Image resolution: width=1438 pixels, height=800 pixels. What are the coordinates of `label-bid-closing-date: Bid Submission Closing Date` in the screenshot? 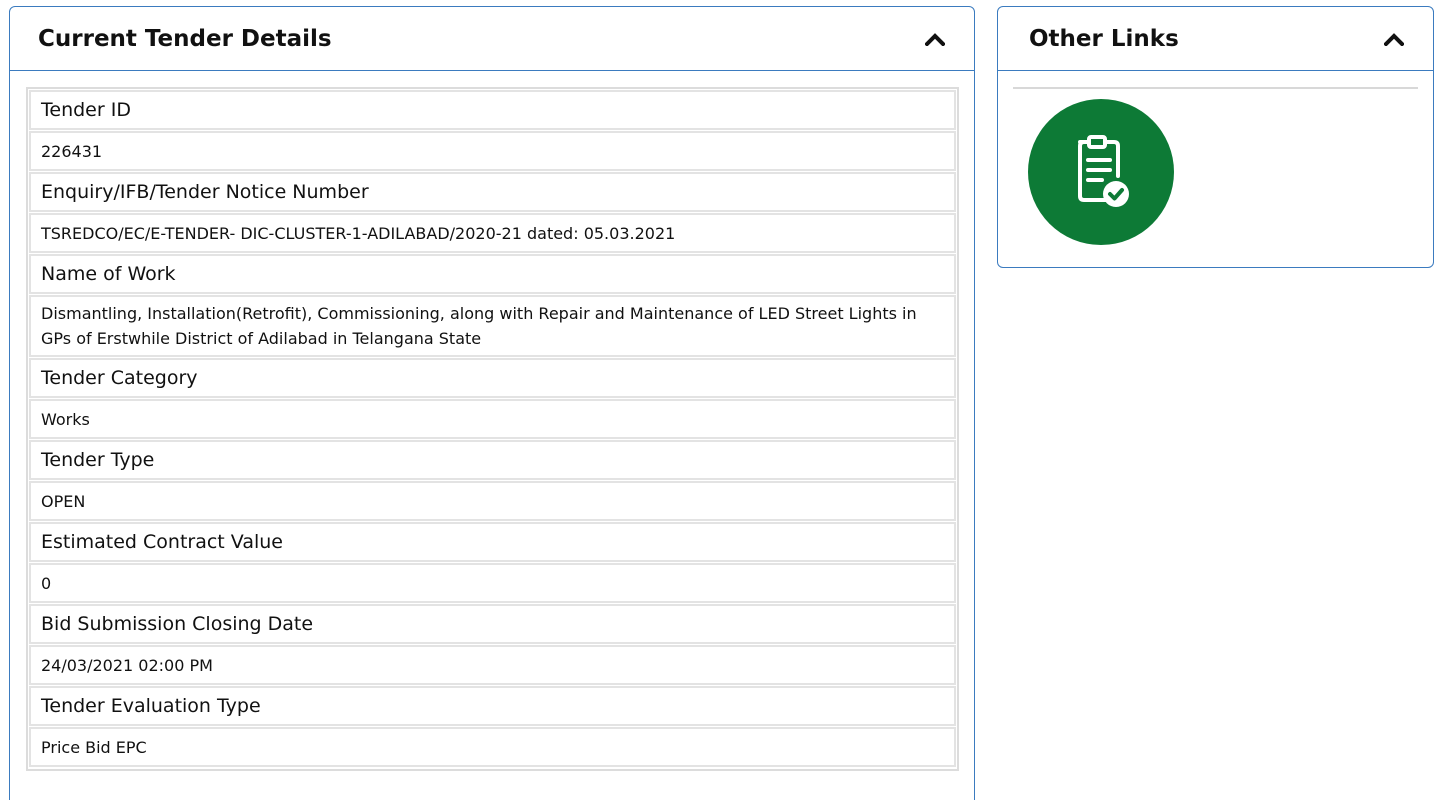 It's located at (492, 624).